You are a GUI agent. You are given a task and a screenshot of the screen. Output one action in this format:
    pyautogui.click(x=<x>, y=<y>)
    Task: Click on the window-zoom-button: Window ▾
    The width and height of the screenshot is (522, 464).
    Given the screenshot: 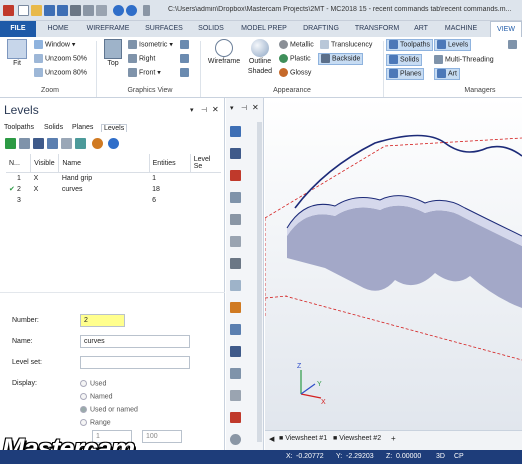 What is the action you would take?
    pyautogui.click(x=54, y=45)
    